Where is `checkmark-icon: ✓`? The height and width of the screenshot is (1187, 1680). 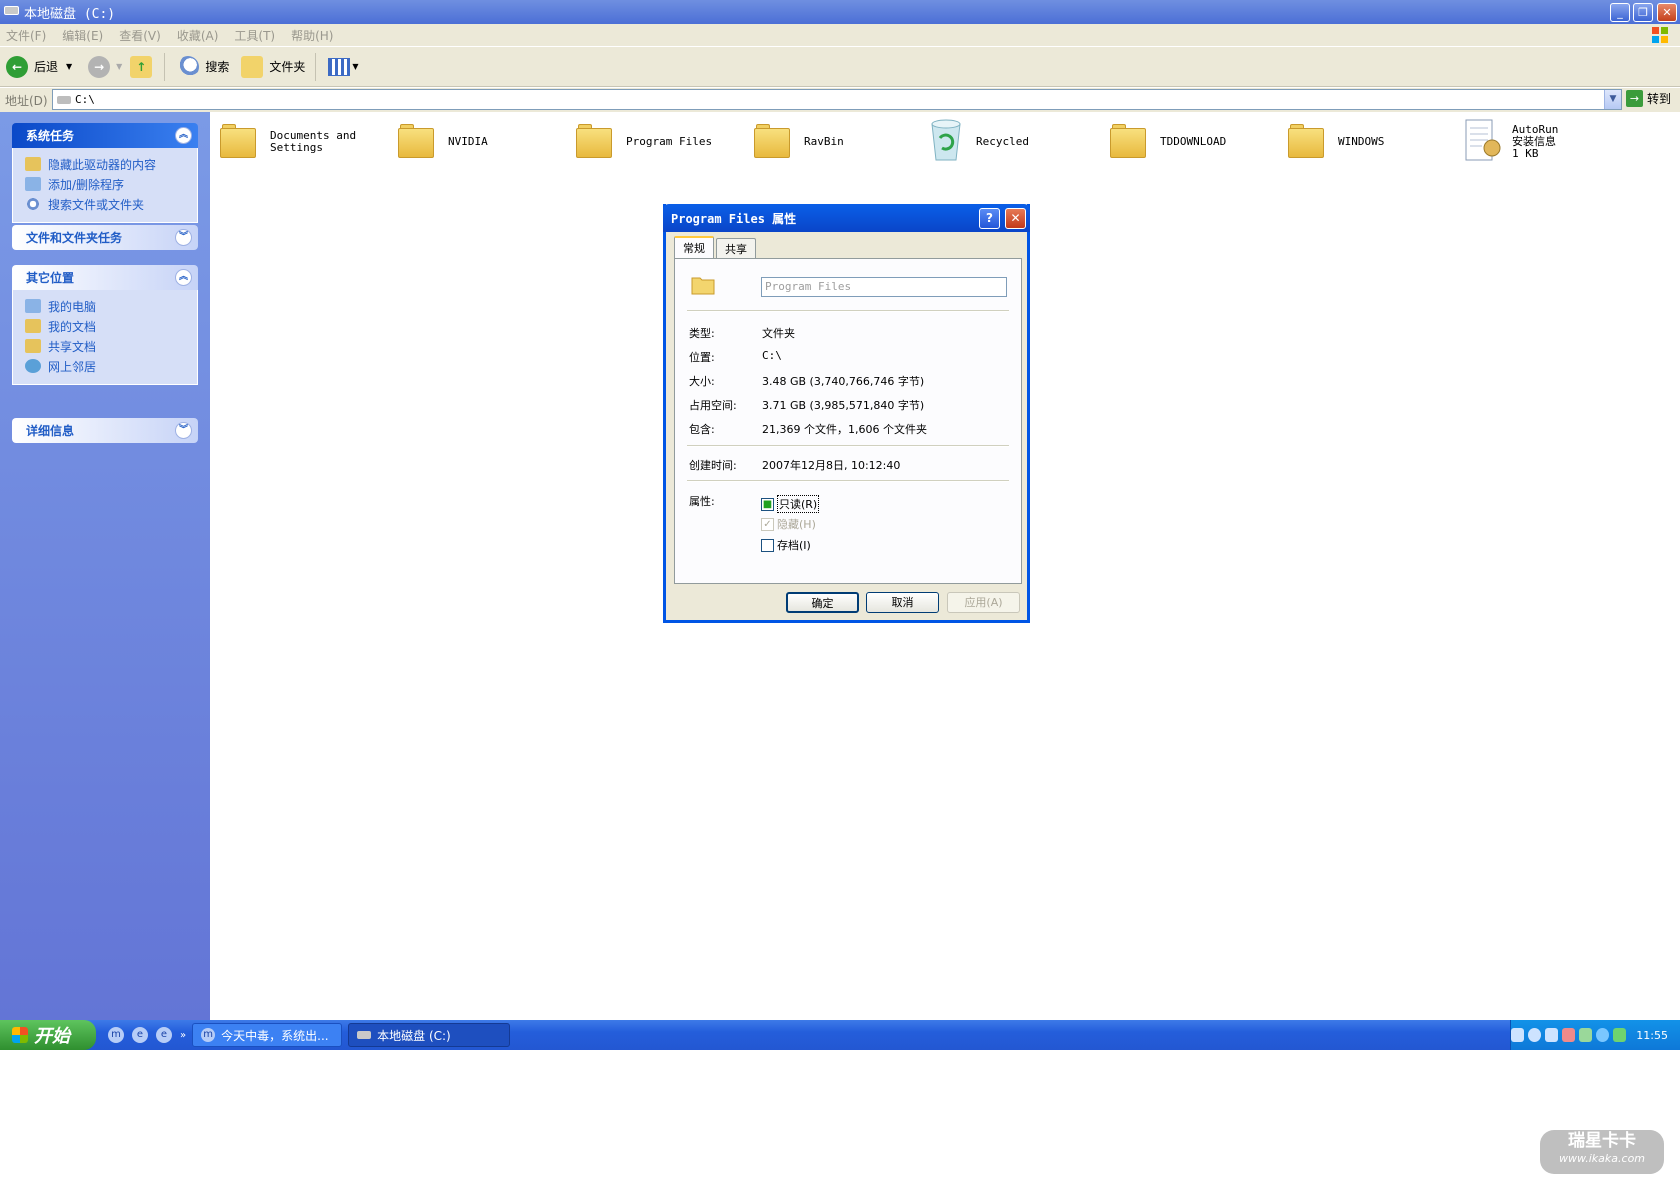 checkmark-icon: ✓ is located at coordinates (767, 524).